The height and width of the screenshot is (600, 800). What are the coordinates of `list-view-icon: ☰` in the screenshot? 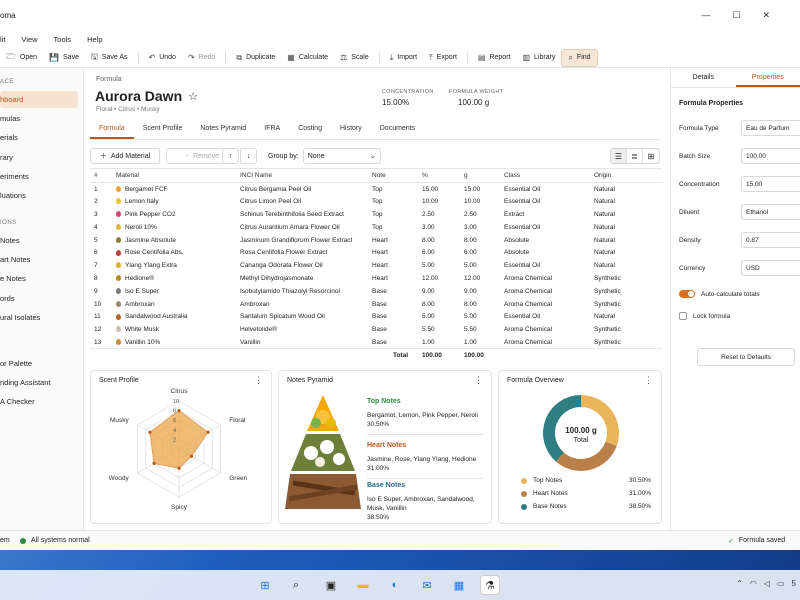 It's located at (619, 156).